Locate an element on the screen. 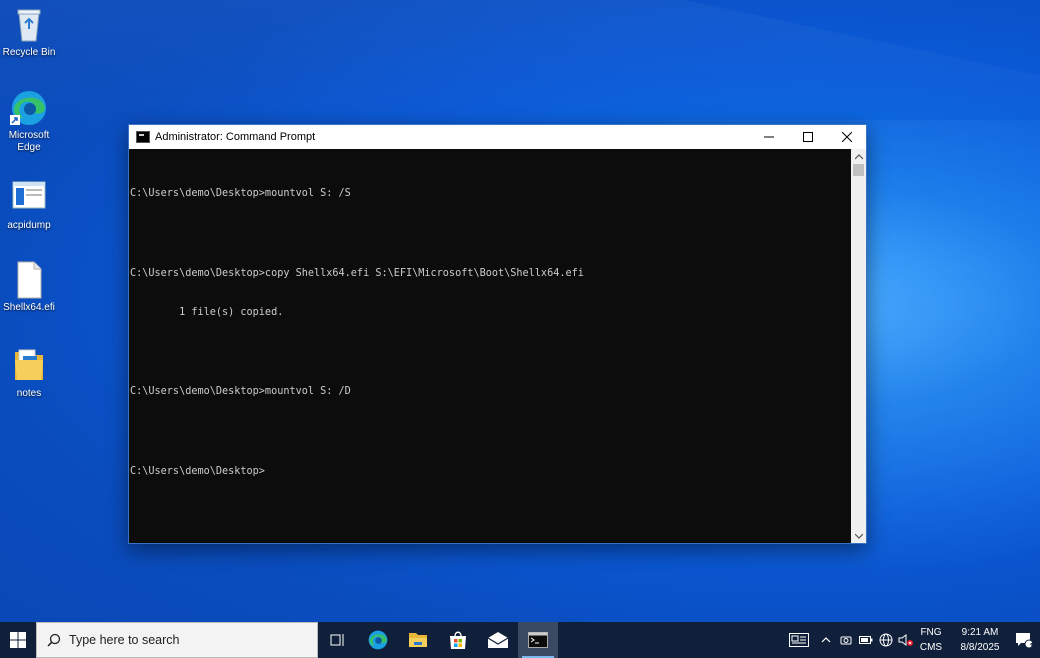 The image size is (1040, 658). desktop-icon-label: acpidump is located at coordinates (29, 225).